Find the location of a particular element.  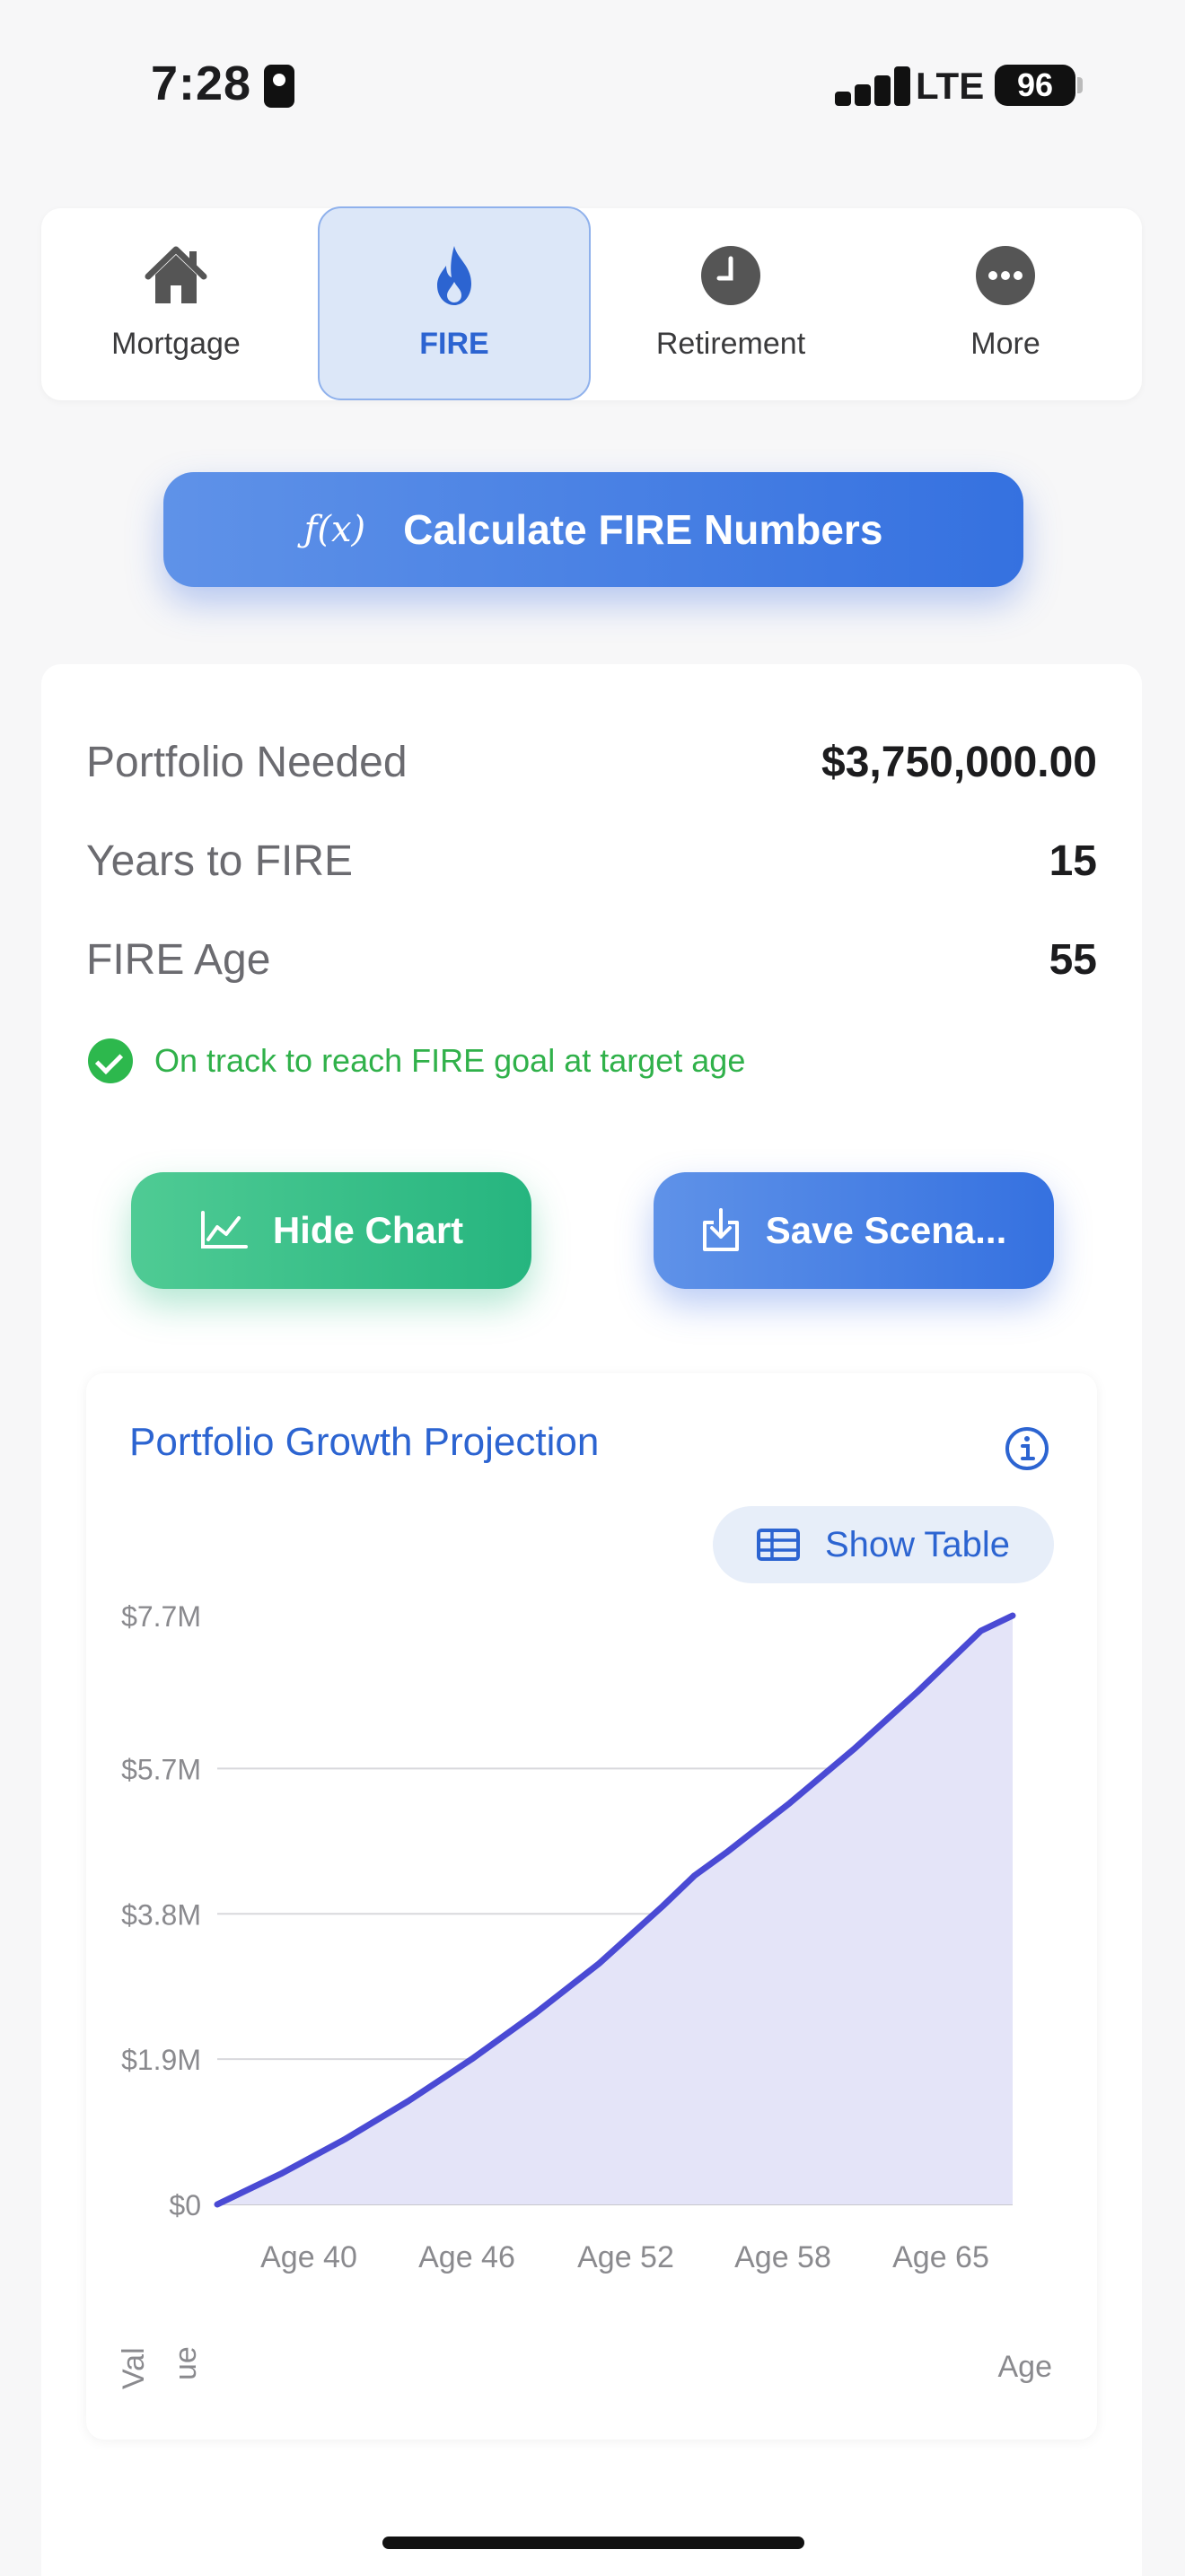

y-tick-label: $7.7M is located at coordinates (161, 1616).